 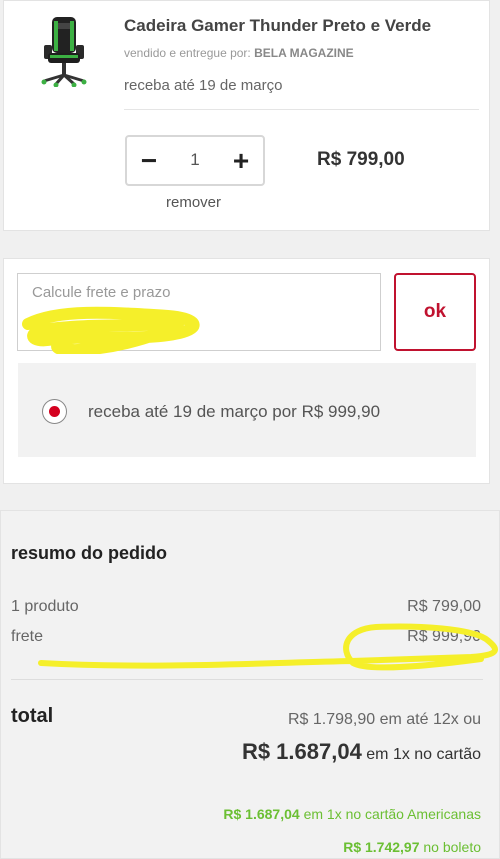 I want to click on ok-button: ok, so click(x=435, y=312).